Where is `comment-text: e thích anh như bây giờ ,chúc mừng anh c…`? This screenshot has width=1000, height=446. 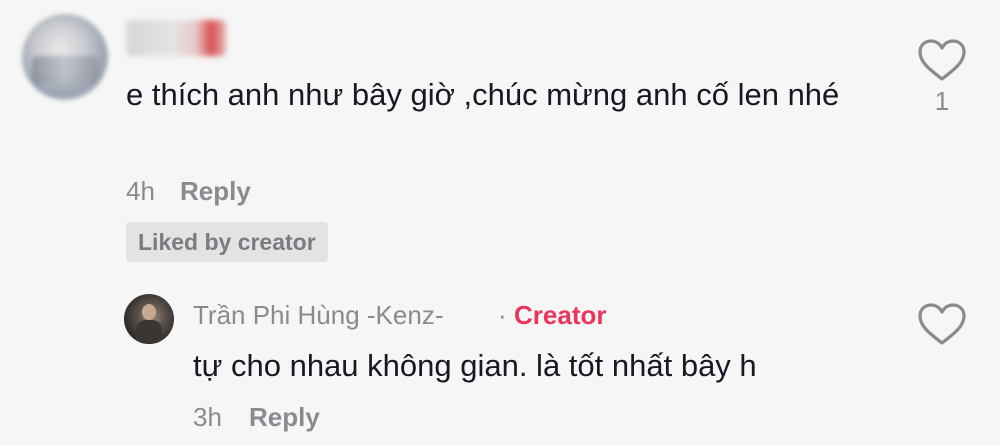 comment-text: e thích anh như bây giờ ,chúc mừng anh c… is located at coordinates (483, 94).